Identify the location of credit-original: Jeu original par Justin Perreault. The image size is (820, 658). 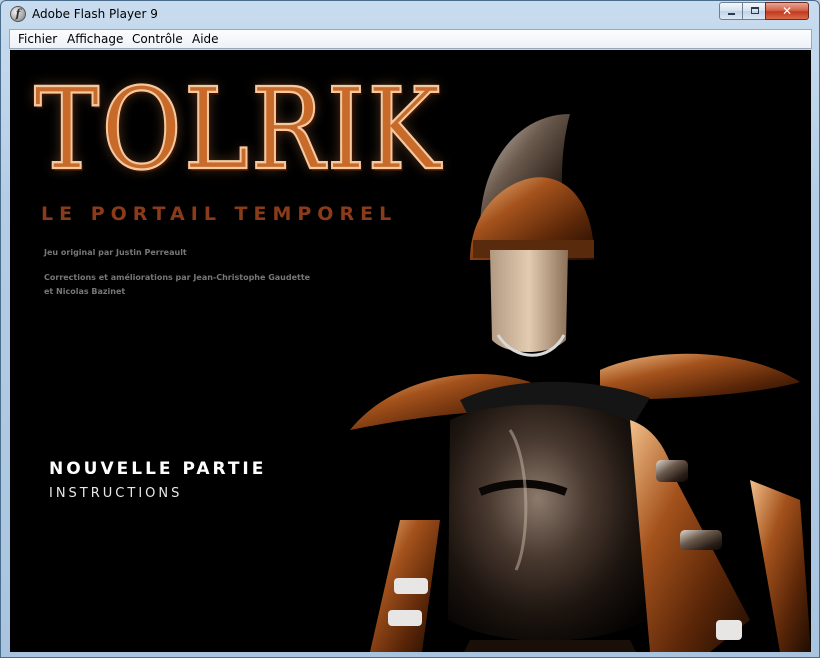
(115, 252).